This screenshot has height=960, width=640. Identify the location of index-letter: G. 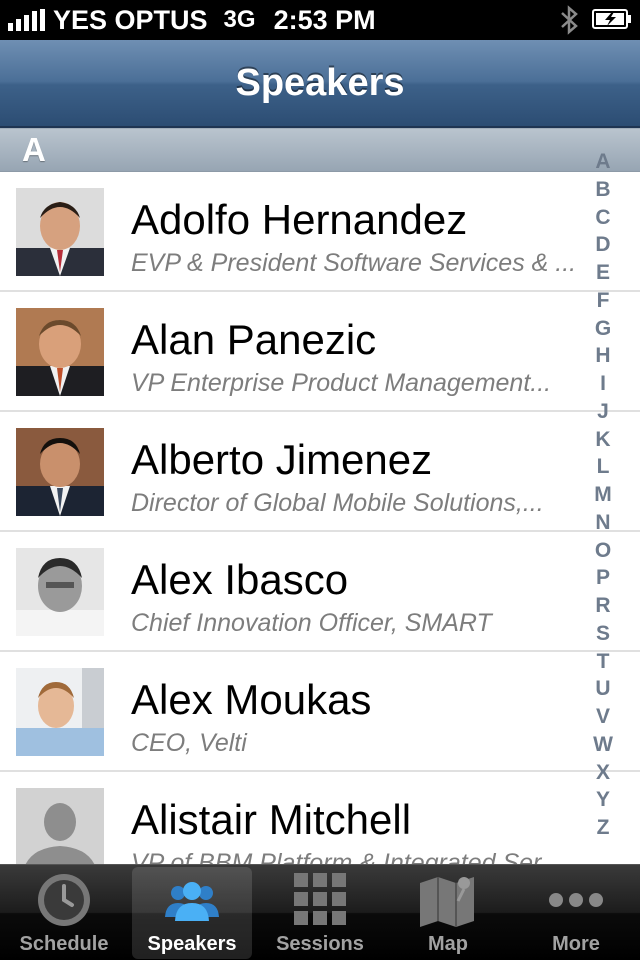
(603, 329).